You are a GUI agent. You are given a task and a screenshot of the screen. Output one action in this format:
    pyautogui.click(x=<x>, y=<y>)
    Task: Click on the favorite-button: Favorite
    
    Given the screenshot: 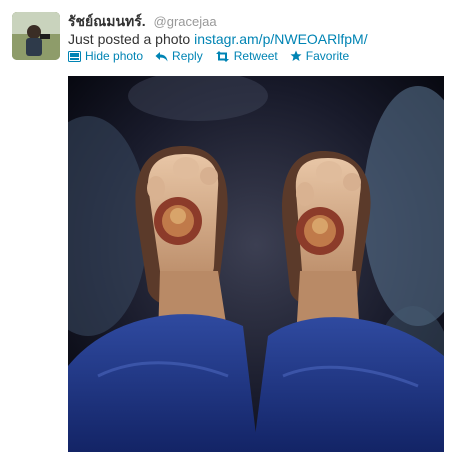 What is the action you would take?
    pyautogui.click(x=319, y=56)
    